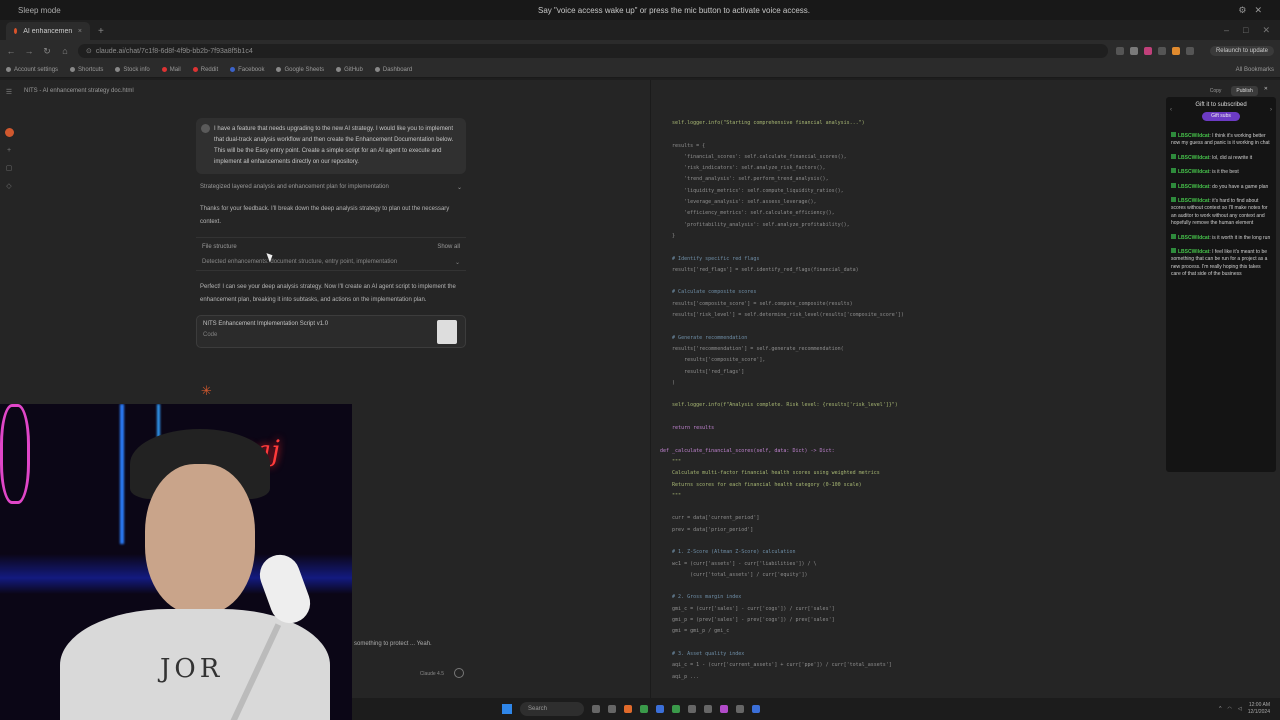  Describe the element at coordinates (86, 70) in the screenshot. I see `bookmark: Shortcuts` at that location.